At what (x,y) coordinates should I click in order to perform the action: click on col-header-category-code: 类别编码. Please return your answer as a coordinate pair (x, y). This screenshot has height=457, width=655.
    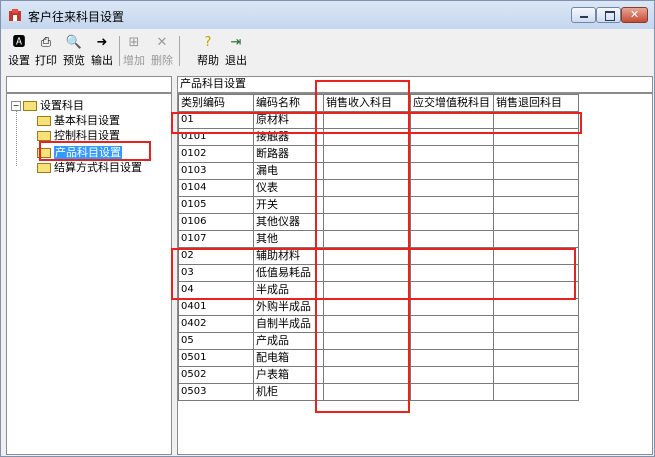
    Looking at the image, I should click on (216, 103).